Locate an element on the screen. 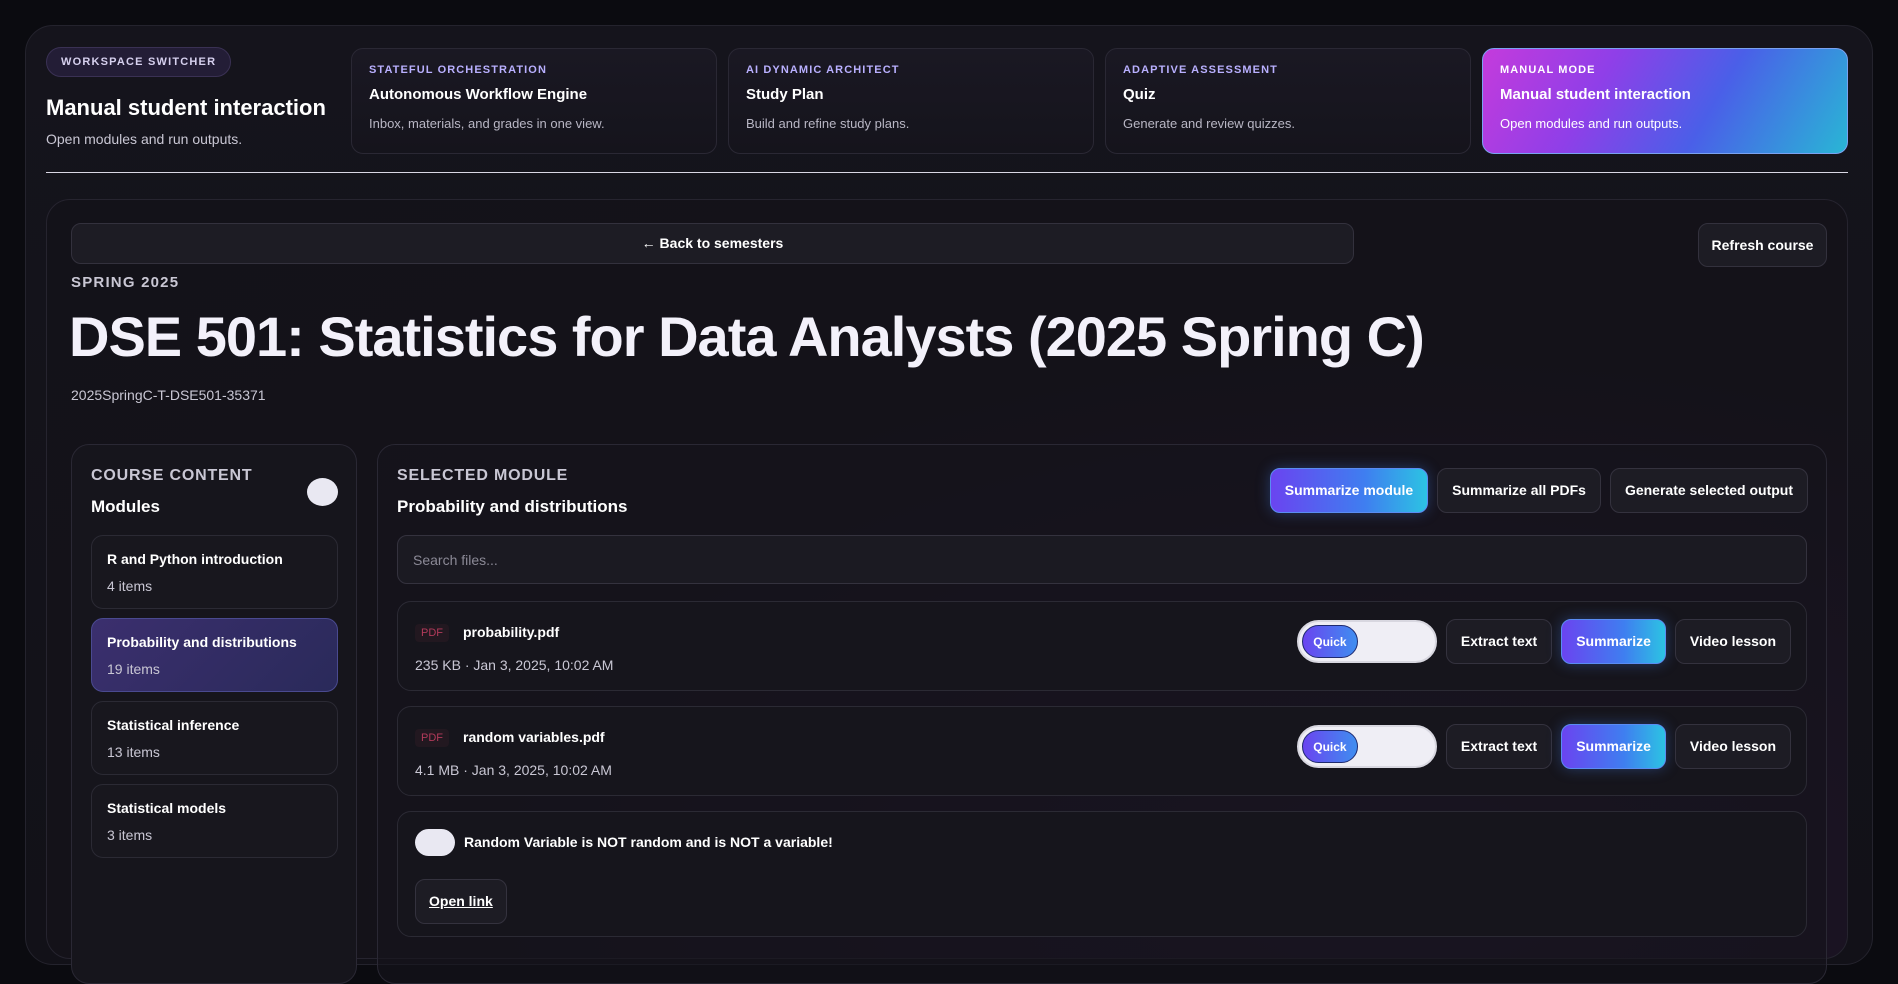  card-kicker: ADAPTIVE ASSESSMENT is located at coordinates (1200, 70).